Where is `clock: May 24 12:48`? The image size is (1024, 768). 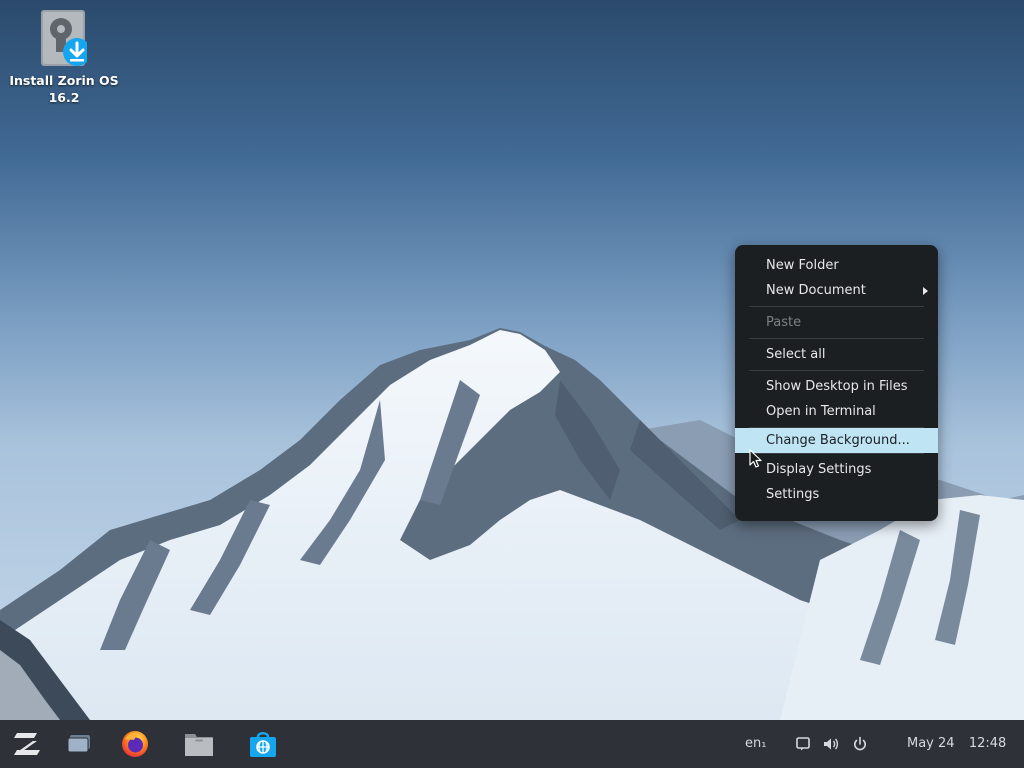 clock: May 24 12:48 is located at coordinates (956, 744).